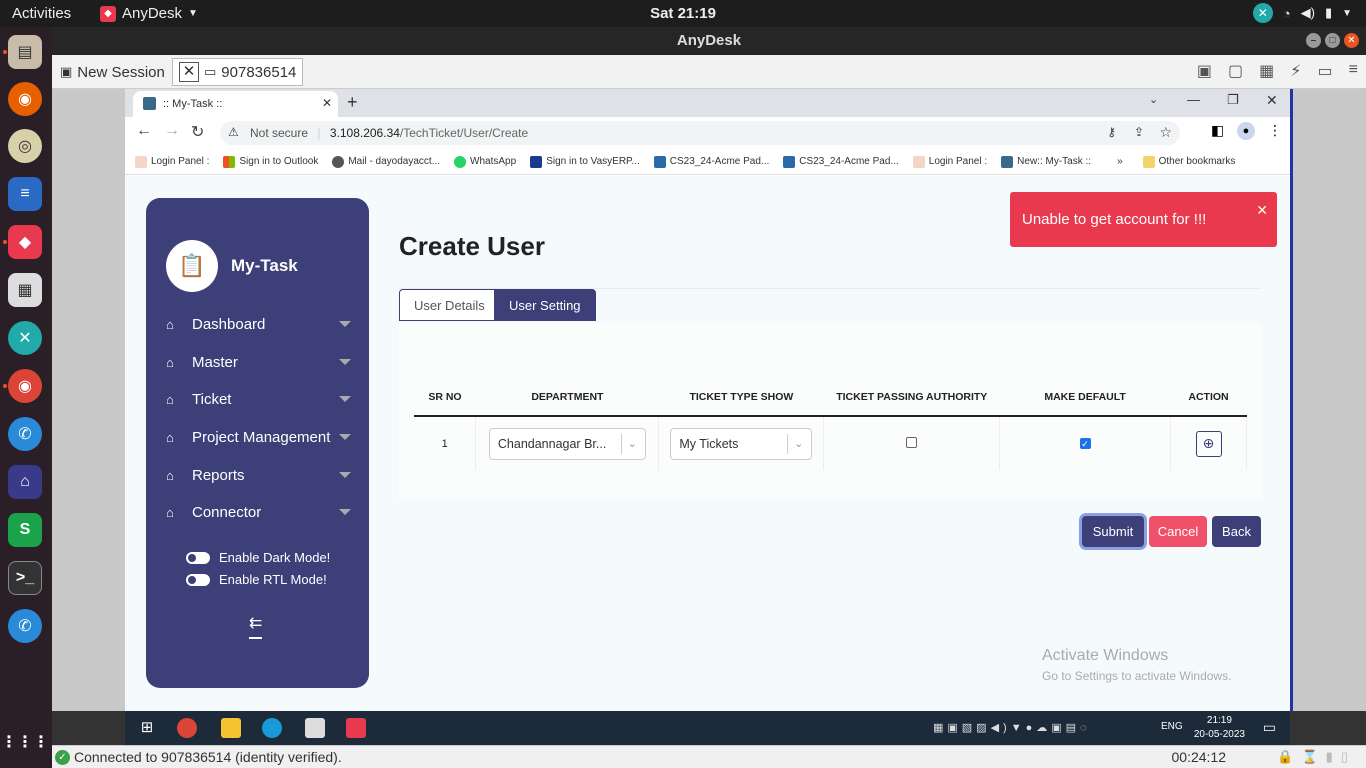  Describe the element at coordinates (1262, 13) in the screenshot. I see `anydesk-tray-icon: ✕` at that location.